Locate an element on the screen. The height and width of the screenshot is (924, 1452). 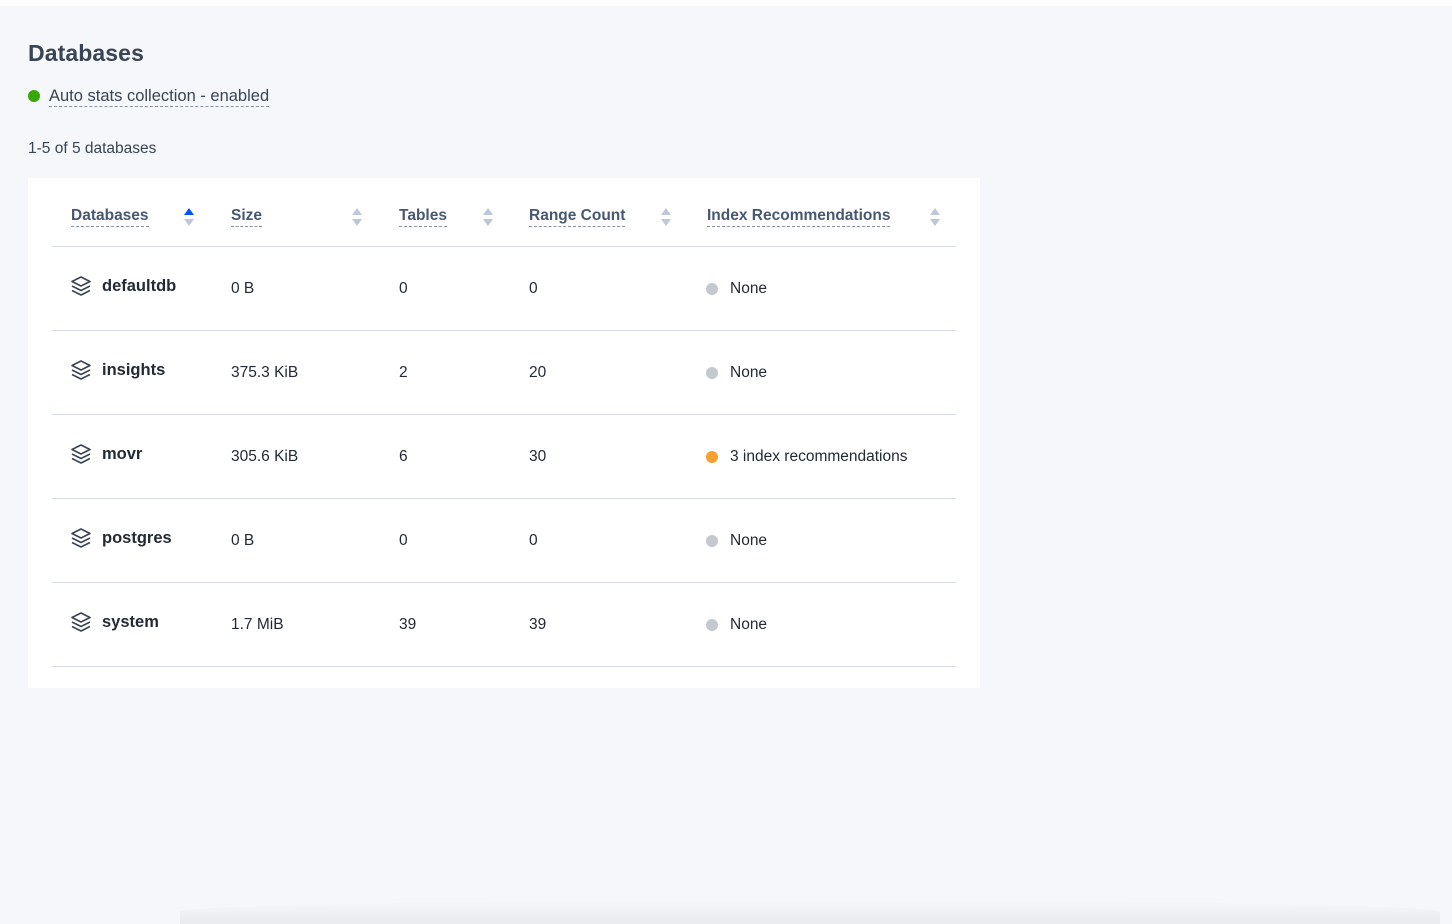
database-name-link: system is located at coordinates (130, 622).